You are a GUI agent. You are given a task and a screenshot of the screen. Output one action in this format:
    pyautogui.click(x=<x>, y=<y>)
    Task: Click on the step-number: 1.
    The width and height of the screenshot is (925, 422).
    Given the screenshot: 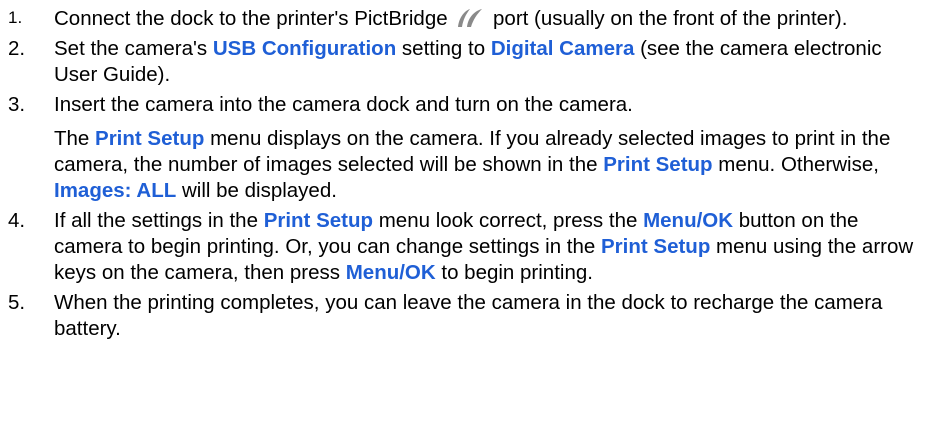 What is the action you would take?
    pyautogui.click(x=15, y=17)
    